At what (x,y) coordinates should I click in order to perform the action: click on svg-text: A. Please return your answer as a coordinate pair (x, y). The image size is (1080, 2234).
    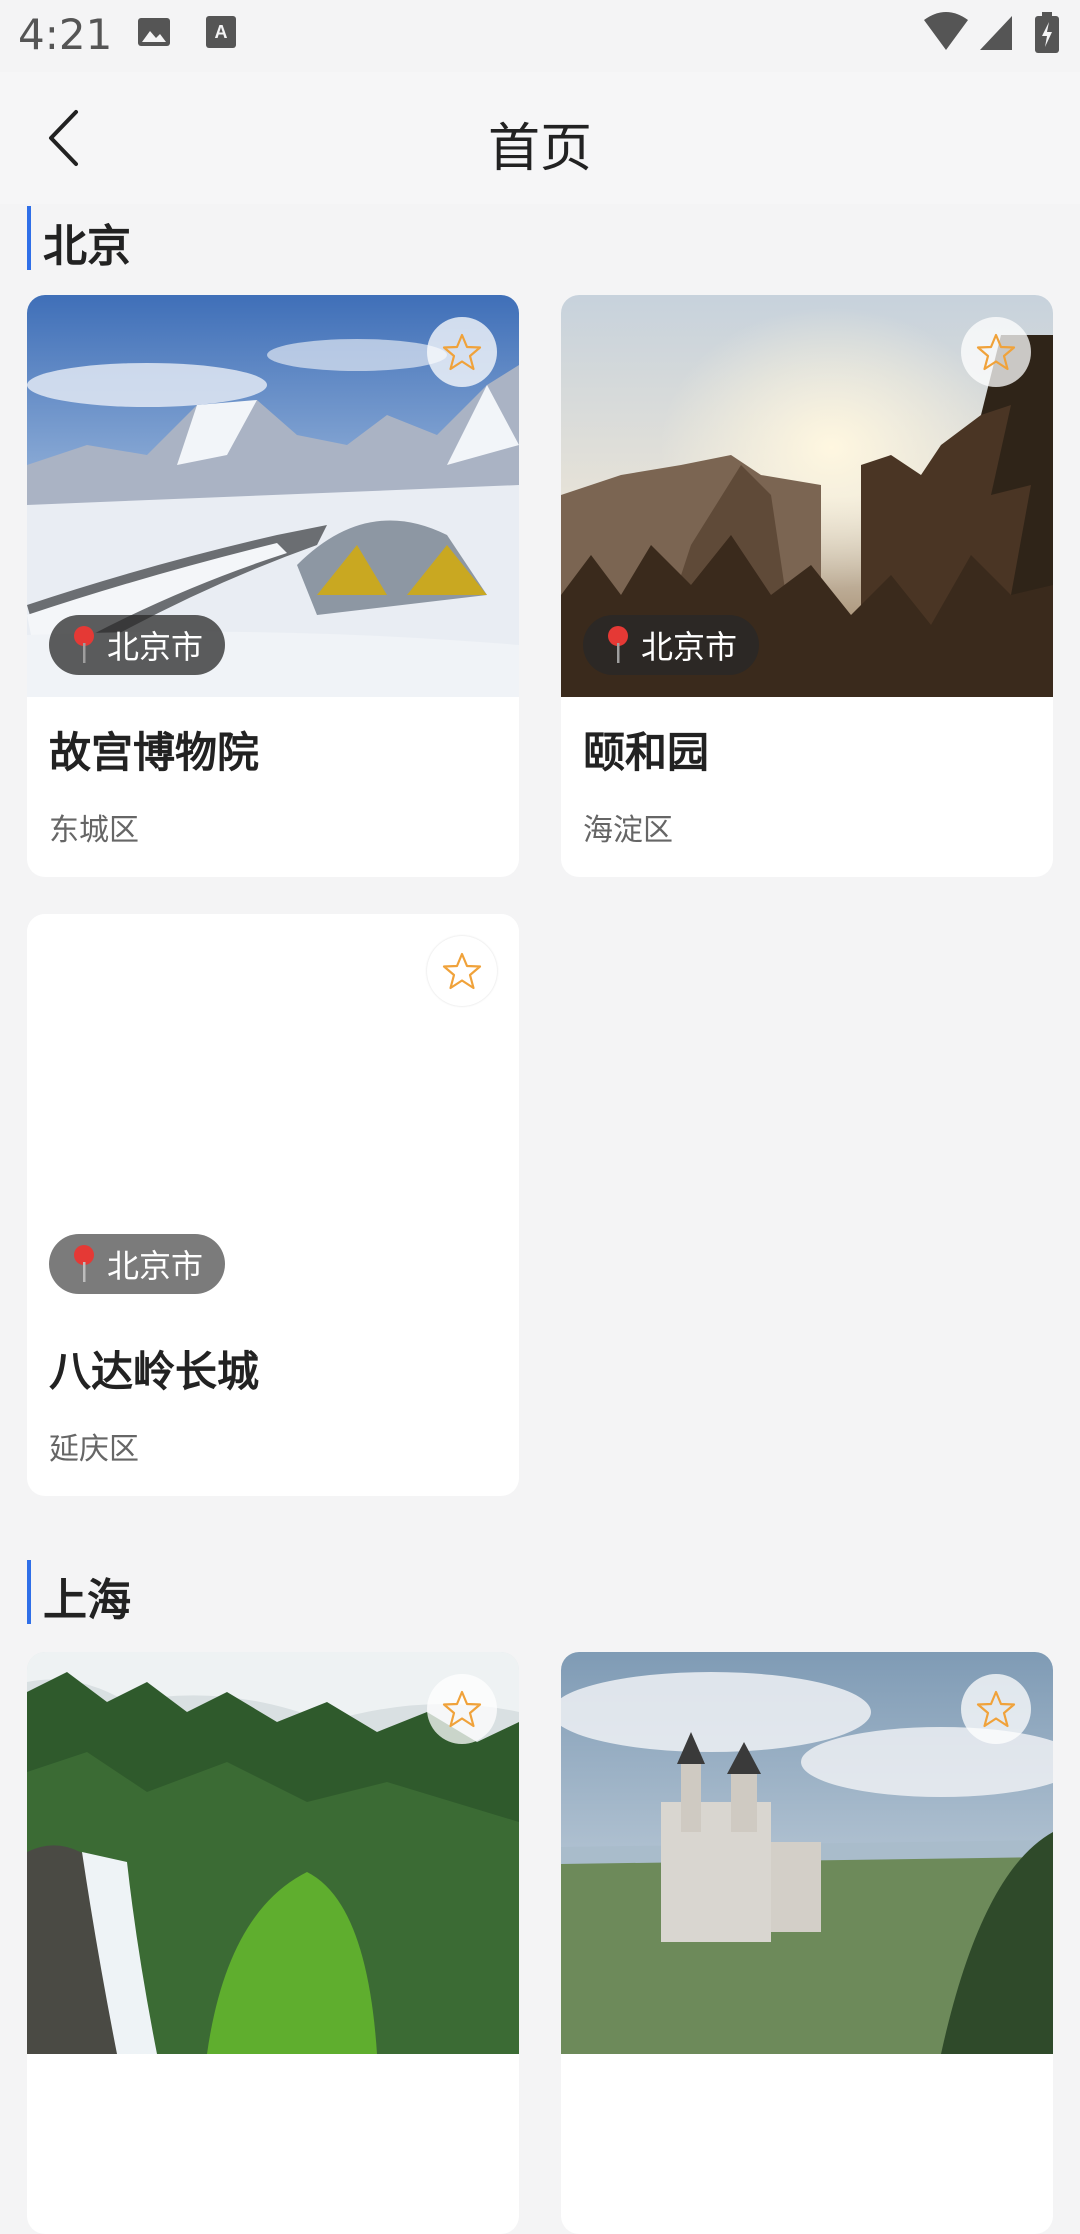
    Looking at the image, I should click on (221, 32).